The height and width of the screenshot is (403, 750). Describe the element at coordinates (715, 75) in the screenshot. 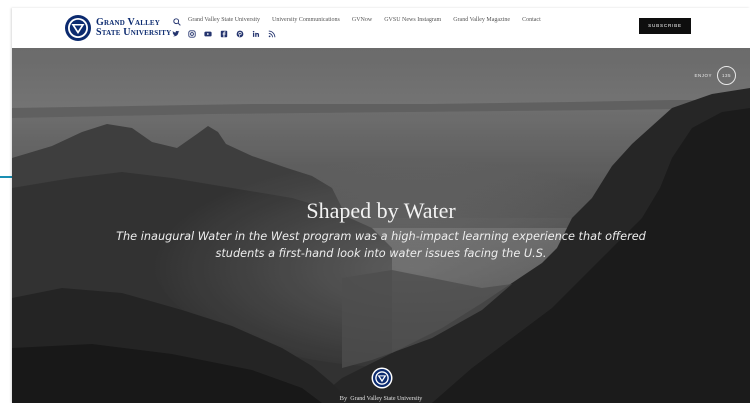

I see `enjoy-widget: ENJOY 135` at that location.